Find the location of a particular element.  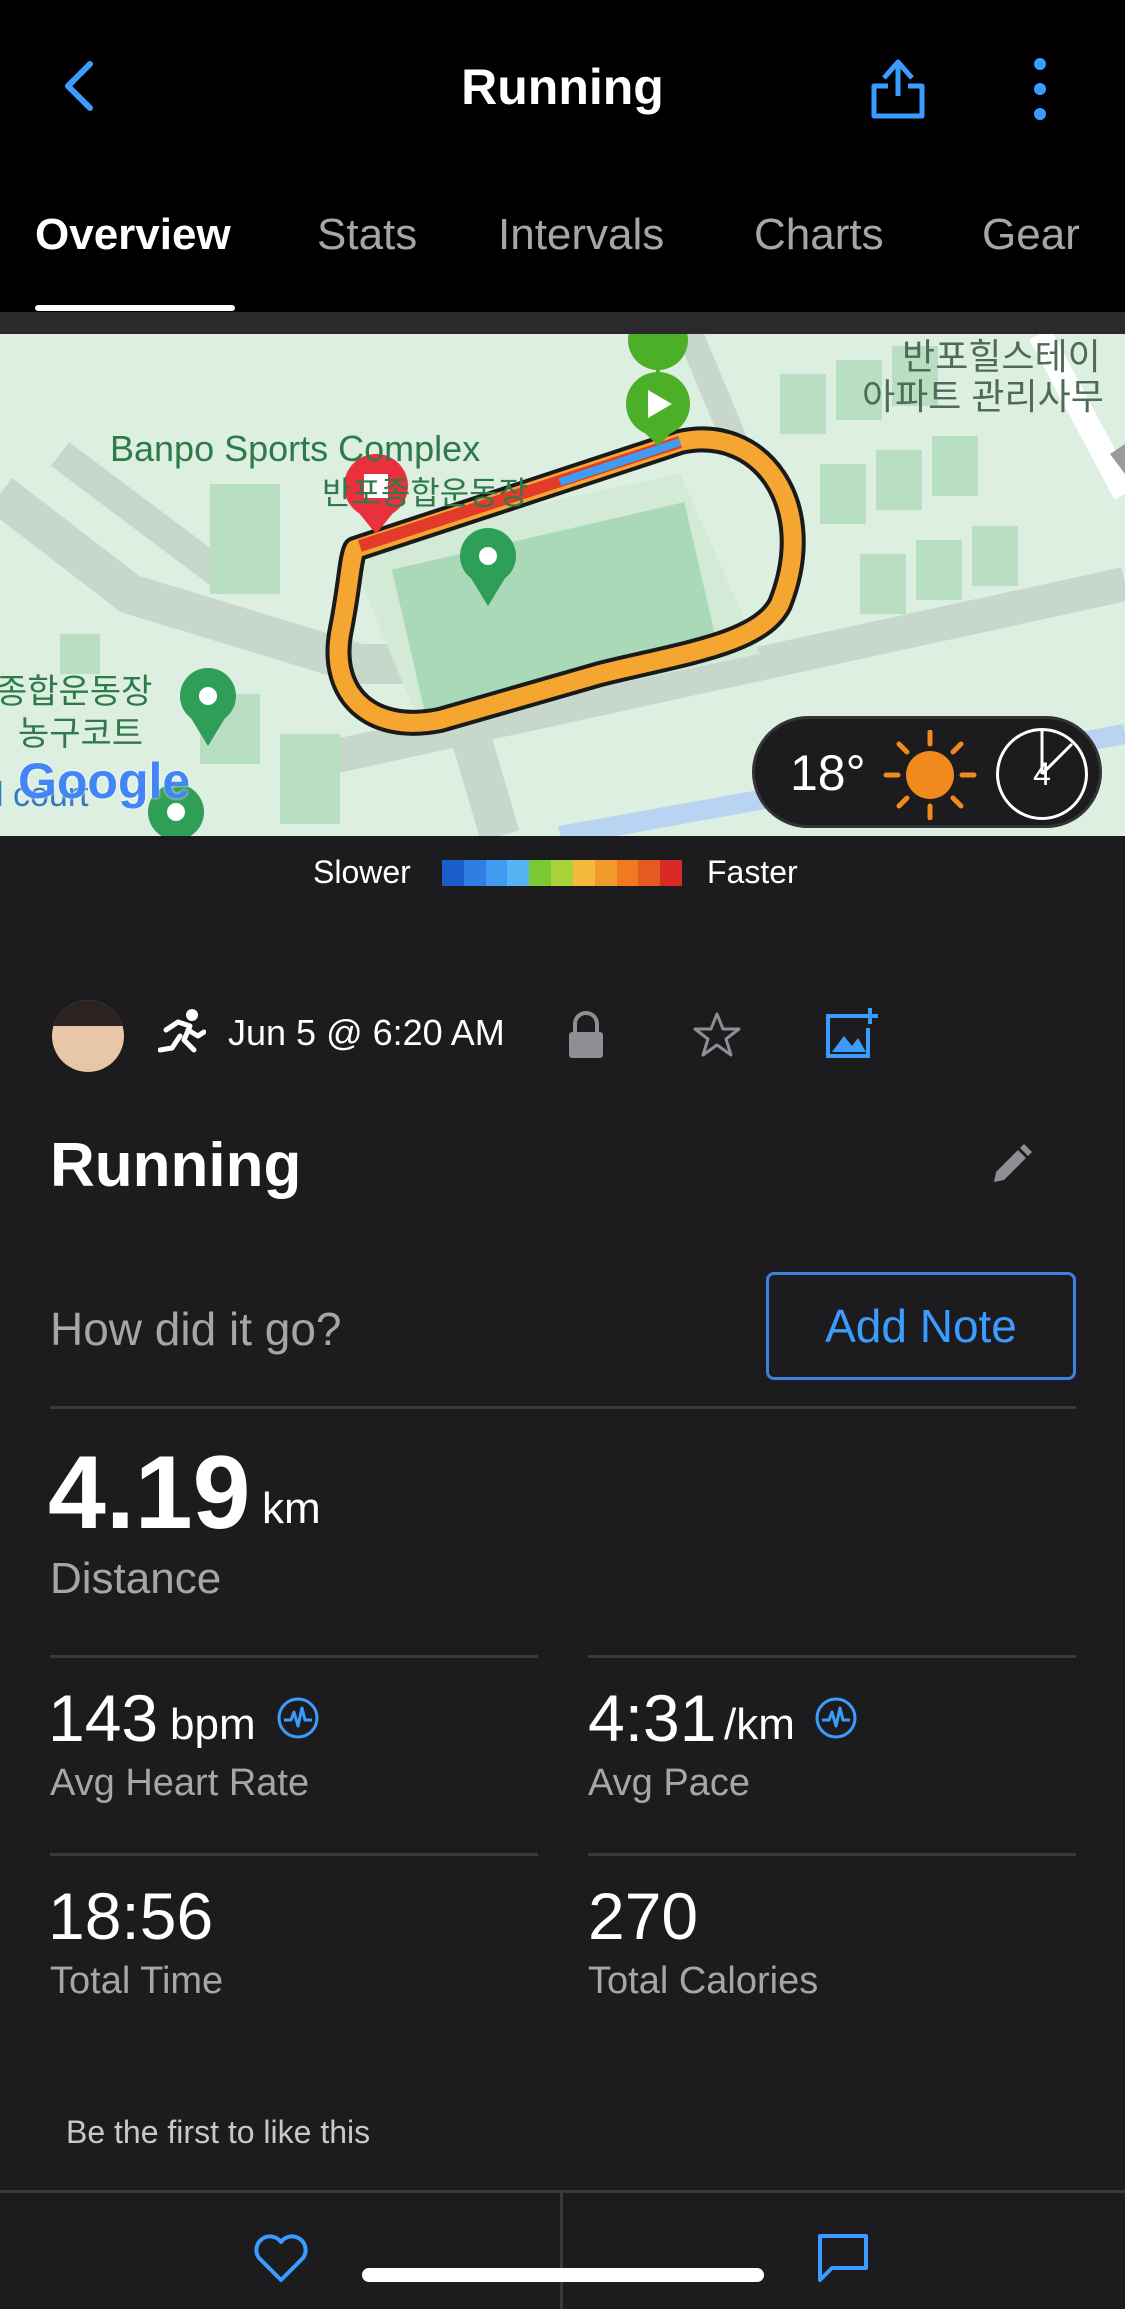

map-label-complex: Banpo Sports Complex is located at coordinates (295, 448).